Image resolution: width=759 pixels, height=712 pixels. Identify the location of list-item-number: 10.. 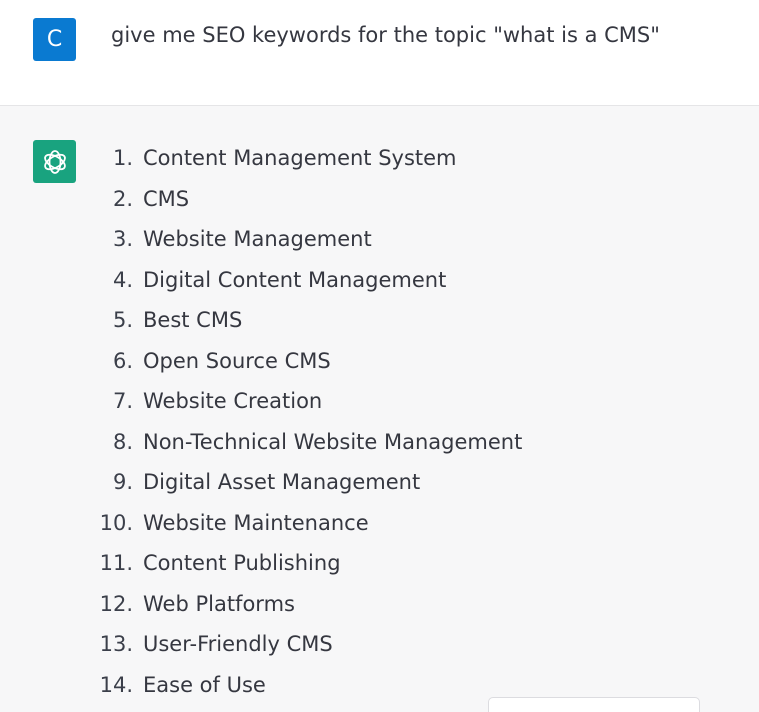
(116, 522).